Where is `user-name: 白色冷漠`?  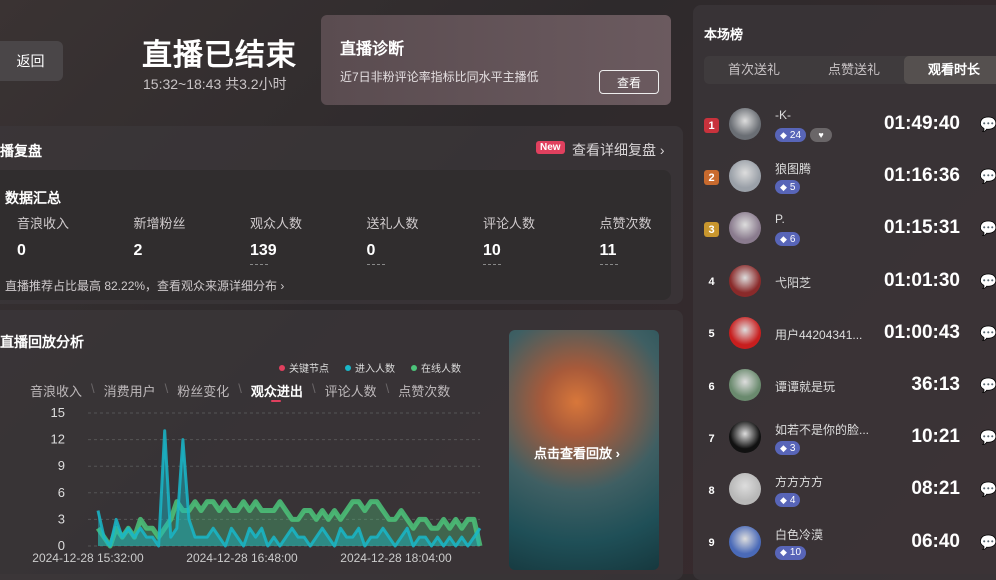 user-name: 白色冷漠 is located at coordinates (799, 534).